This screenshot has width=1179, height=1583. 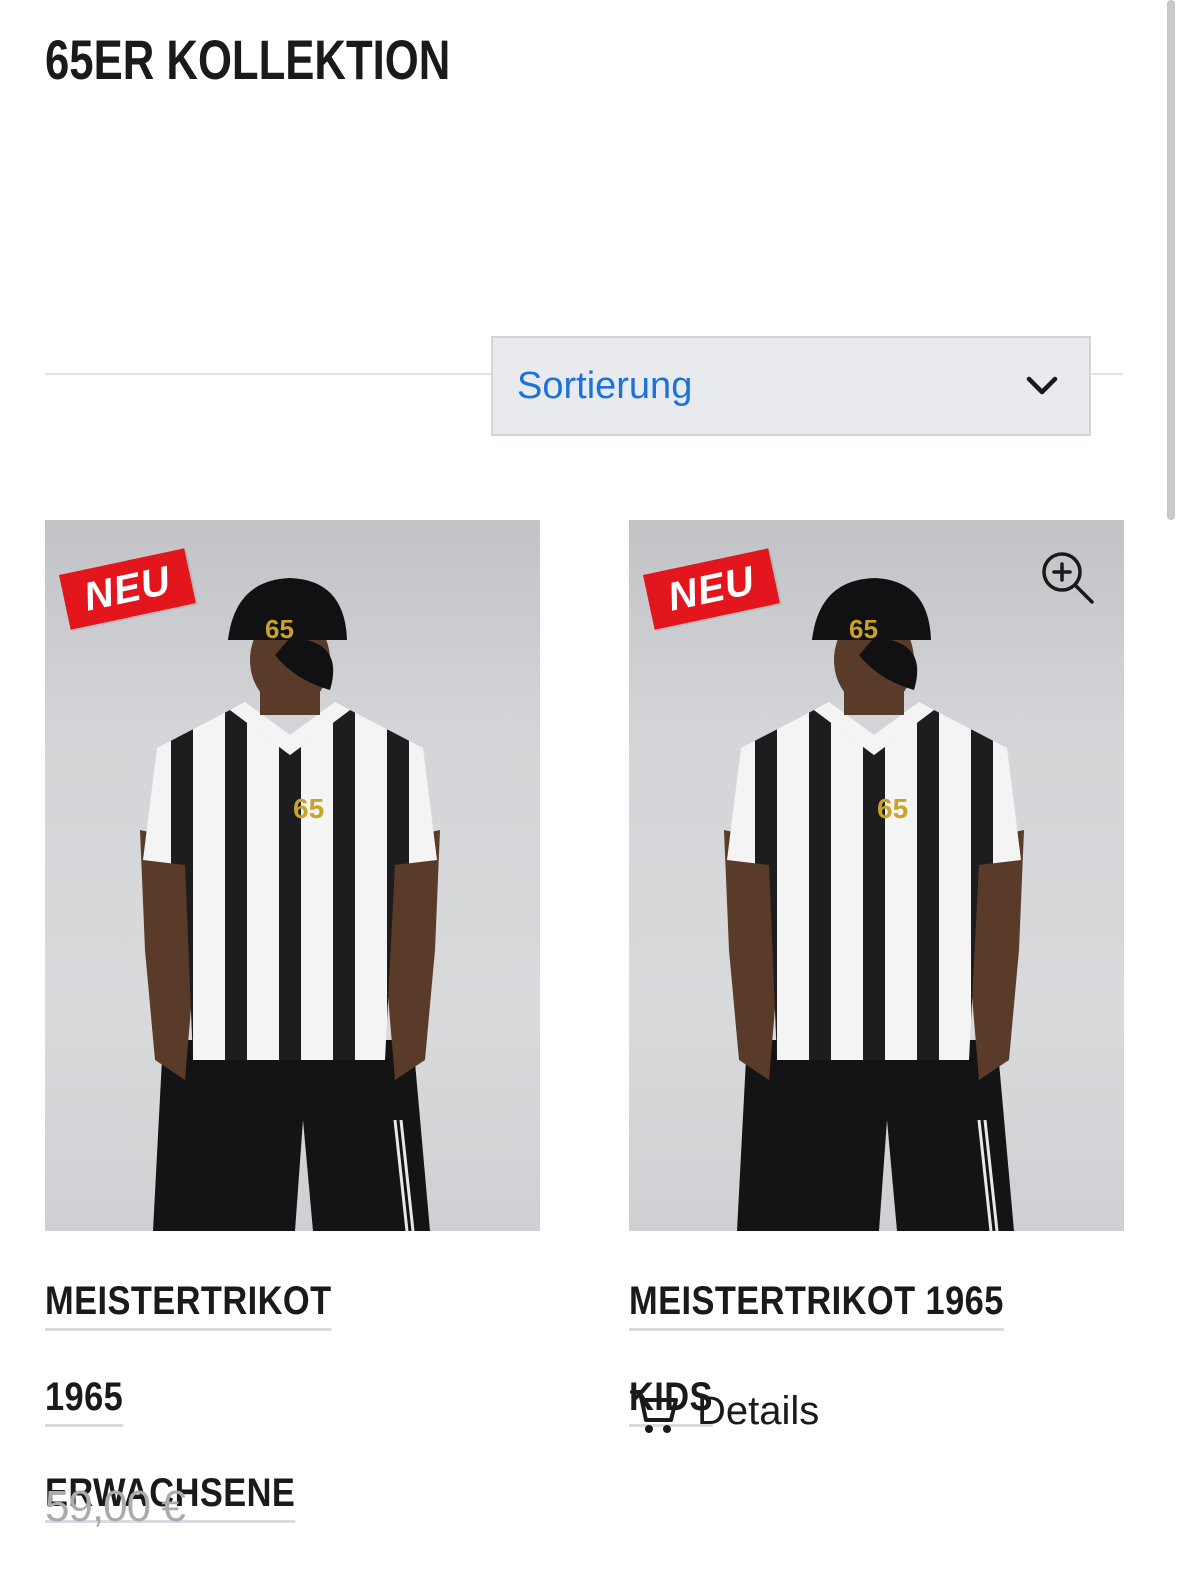 What do you see at coordinates (188, 1349) in the screenshot?
I see `product-name-line1: MEISTERTRIKOT 1965` at bounding box center [188, 1349].